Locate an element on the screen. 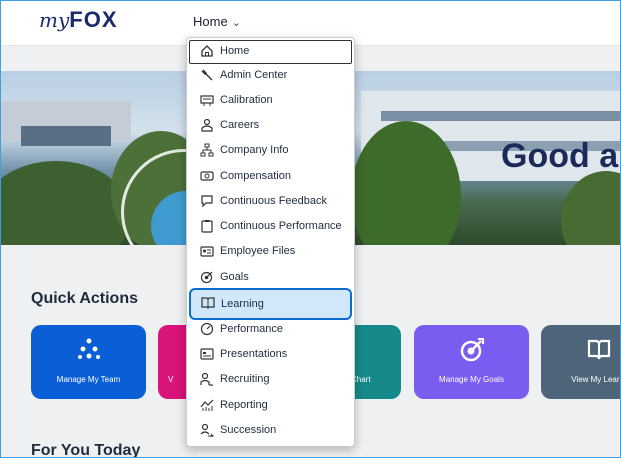  menu-item-label: Home is located at coordinates (235, 51).